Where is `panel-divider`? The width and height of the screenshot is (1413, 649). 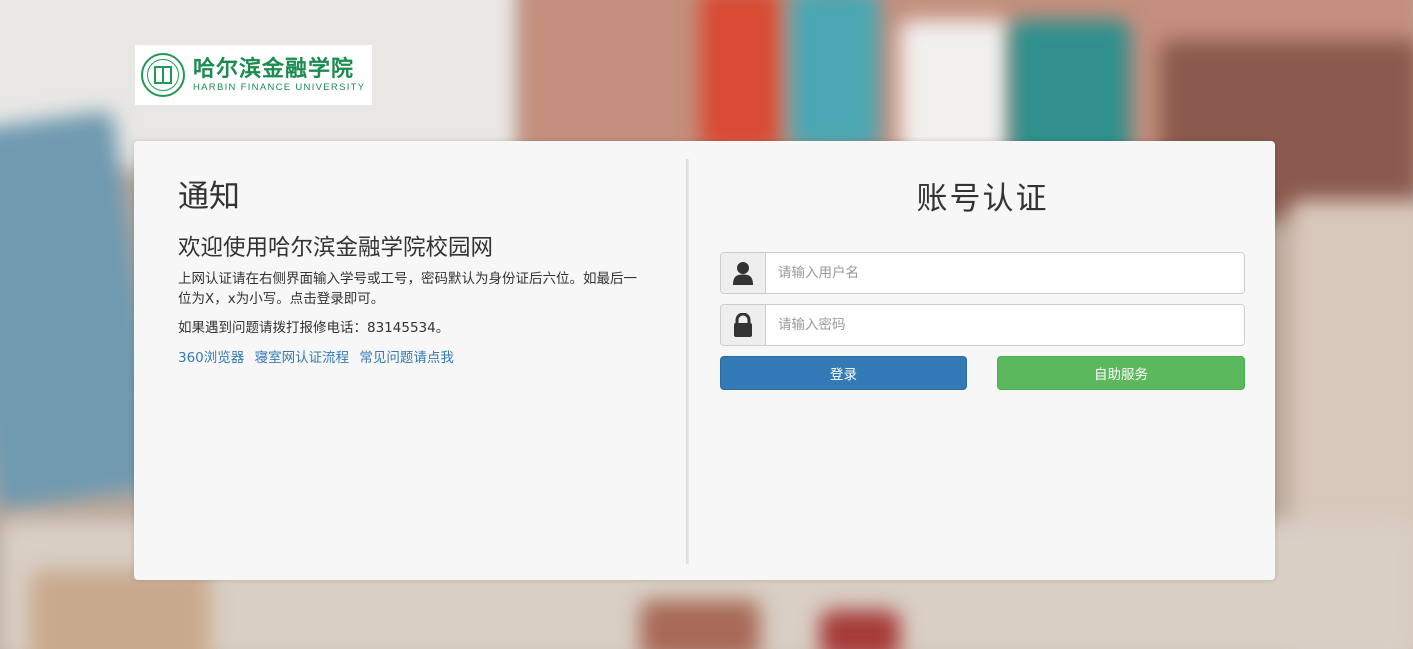 panel-divider is located at coordinates (687, 361).